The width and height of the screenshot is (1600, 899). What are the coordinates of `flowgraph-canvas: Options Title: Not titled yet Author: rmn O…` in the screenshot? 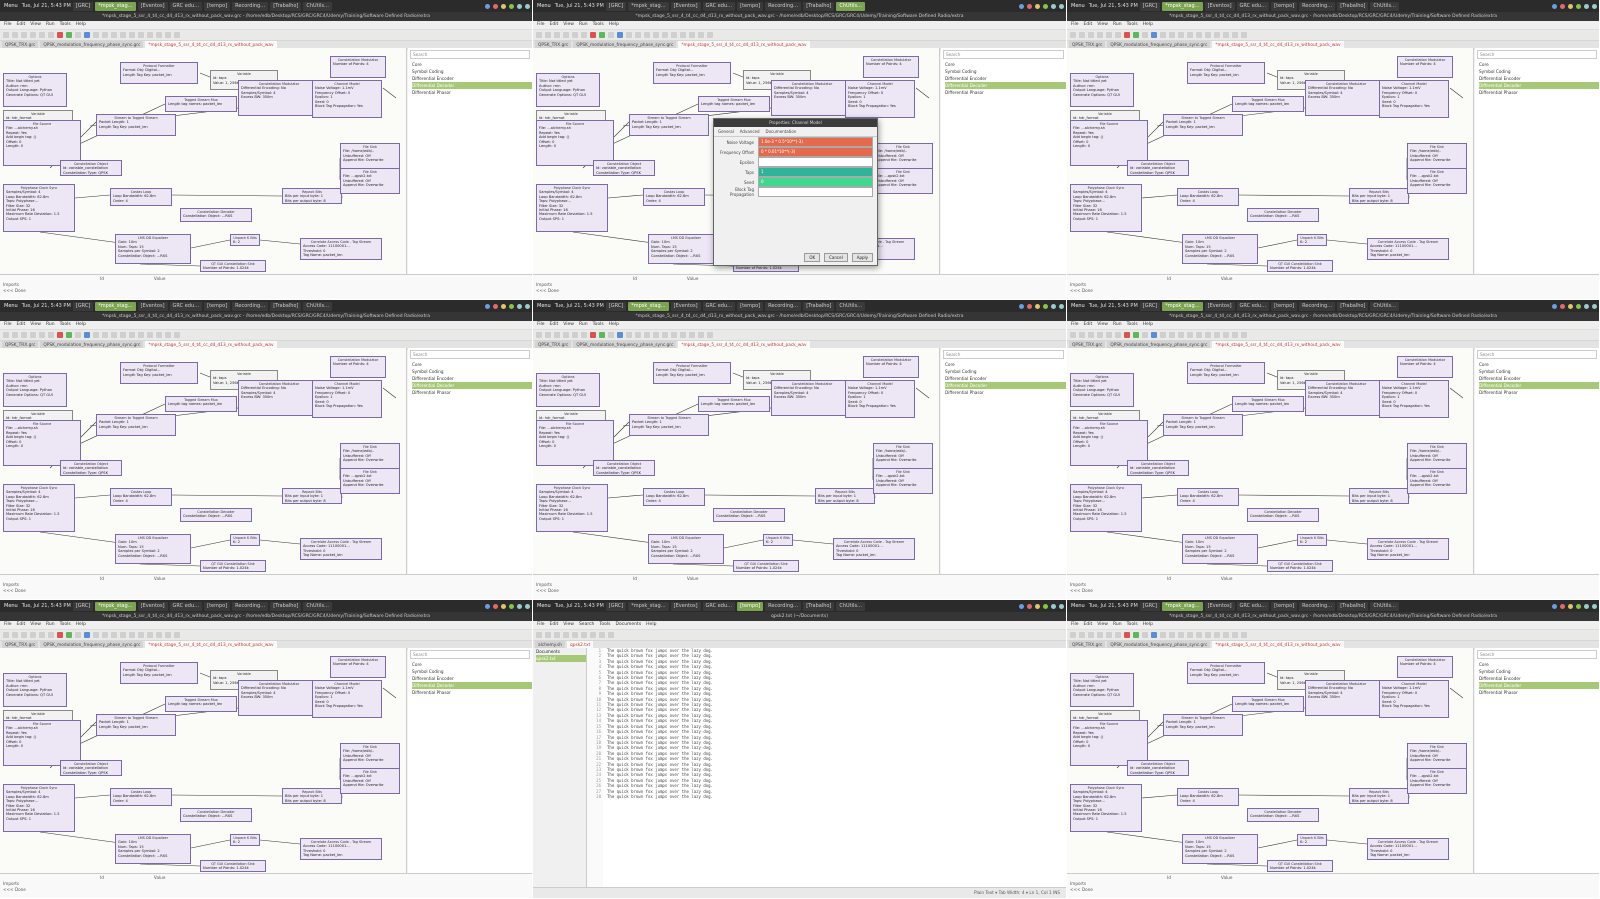 It's located at (1270, 761).